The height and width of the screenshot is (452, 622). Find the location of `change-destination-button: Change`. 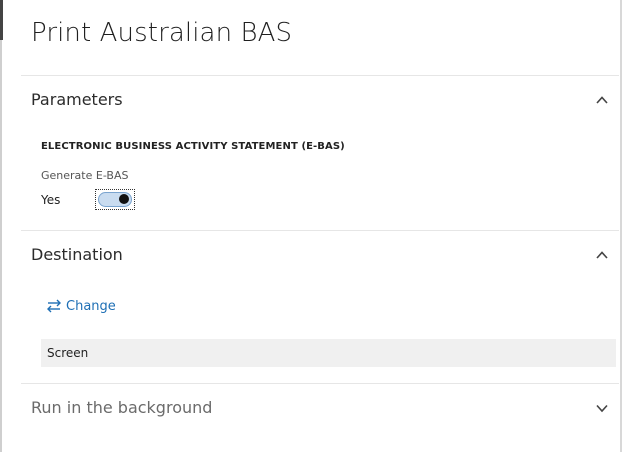

change-destination-button: Change is located at coordinates (81, 306).